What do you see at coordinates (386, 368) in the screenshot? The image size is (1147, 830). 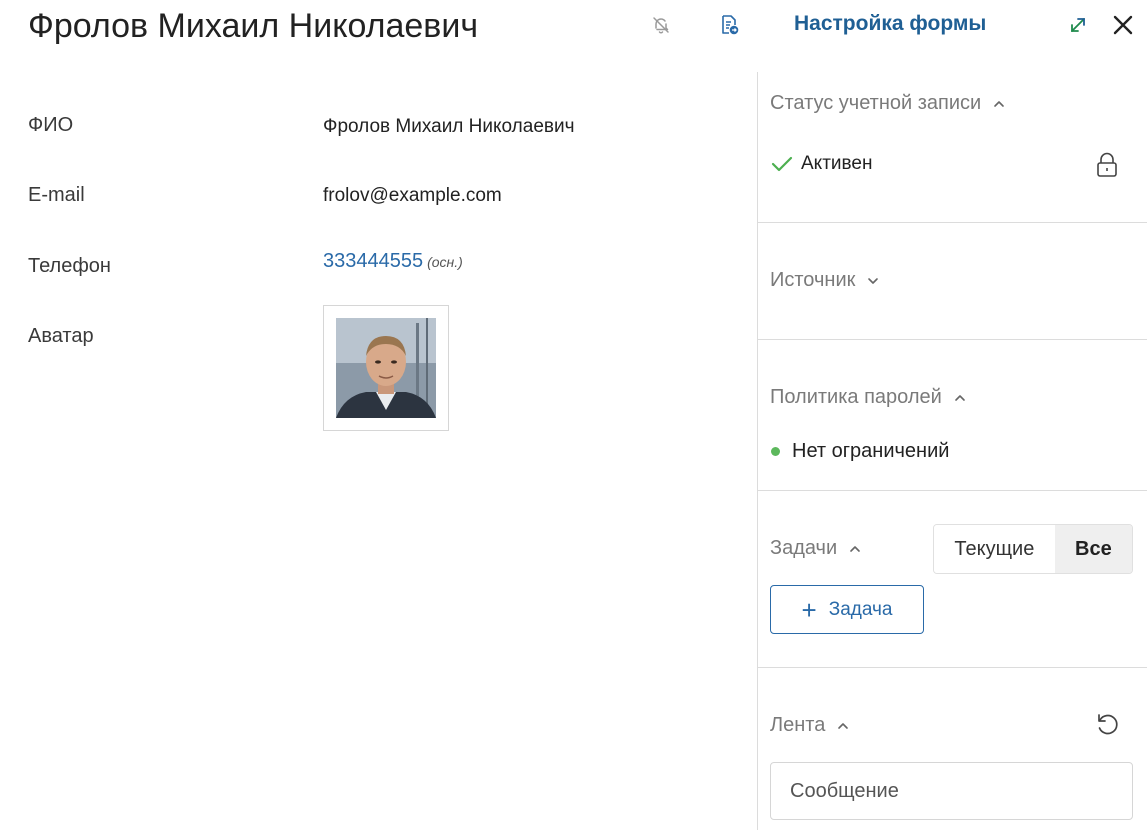 I see `avatar` at bounding box center [386, 368].